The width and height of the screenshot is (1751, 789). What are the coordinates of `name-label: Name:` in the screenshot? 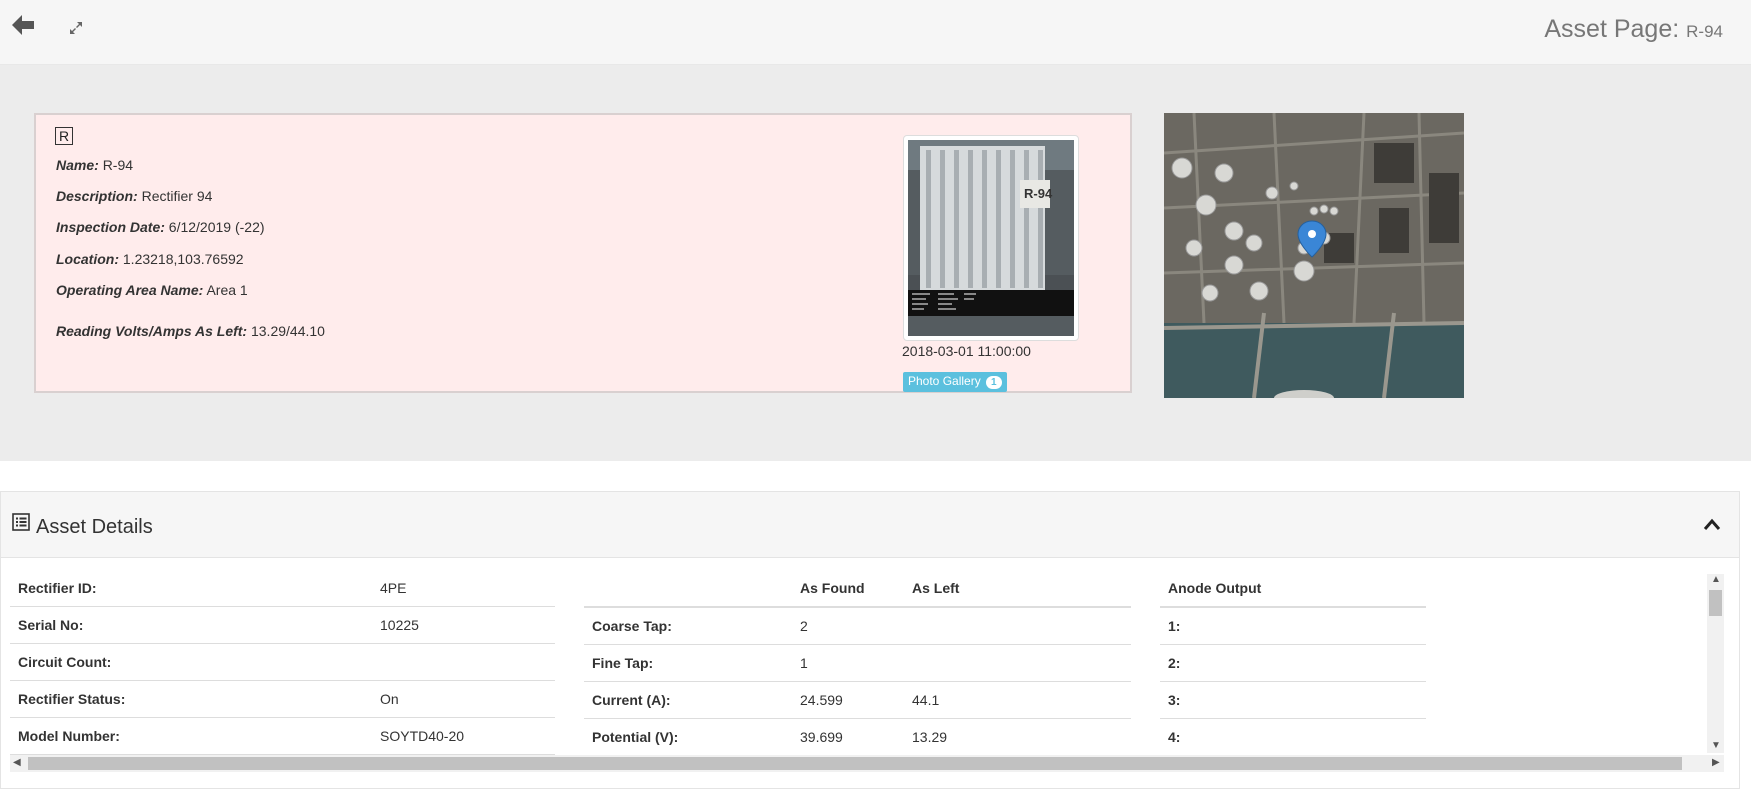 It's located at (77, 165).